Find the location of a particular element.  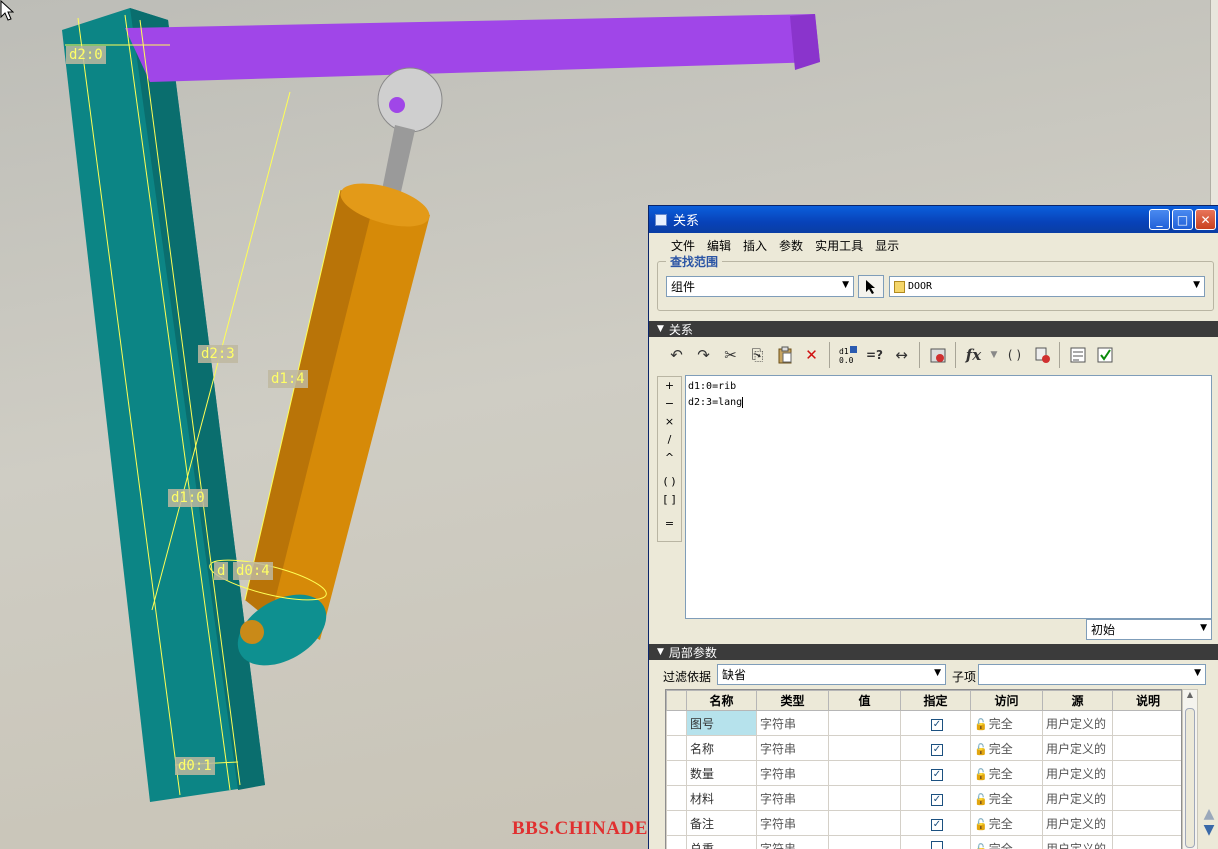

column-header-value: 值 is located at coordinates (864, 700).